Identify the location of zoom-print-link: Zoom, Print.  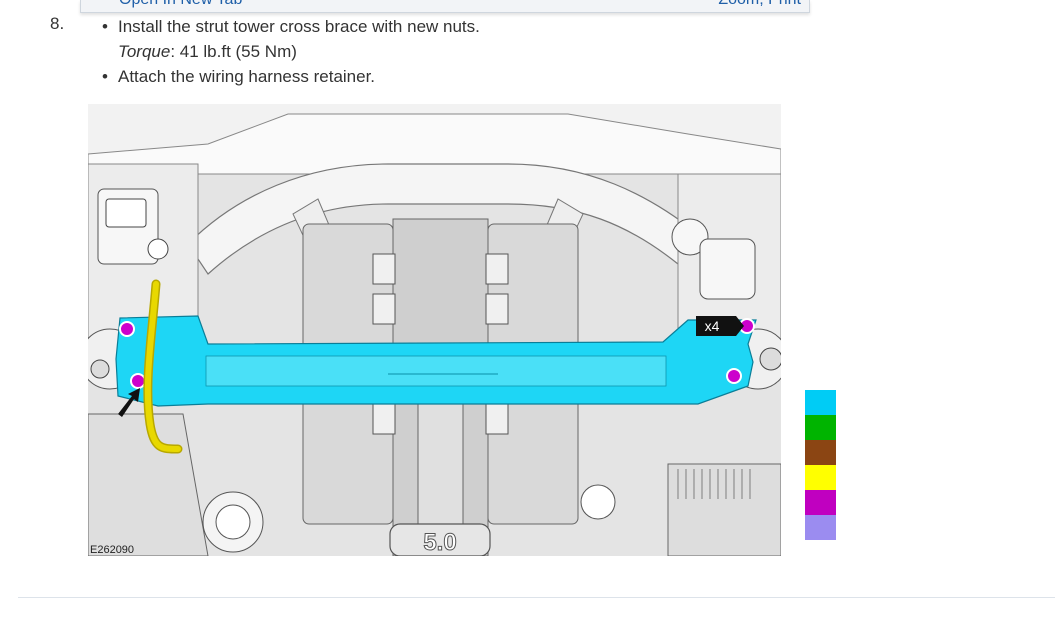
(759, 4).